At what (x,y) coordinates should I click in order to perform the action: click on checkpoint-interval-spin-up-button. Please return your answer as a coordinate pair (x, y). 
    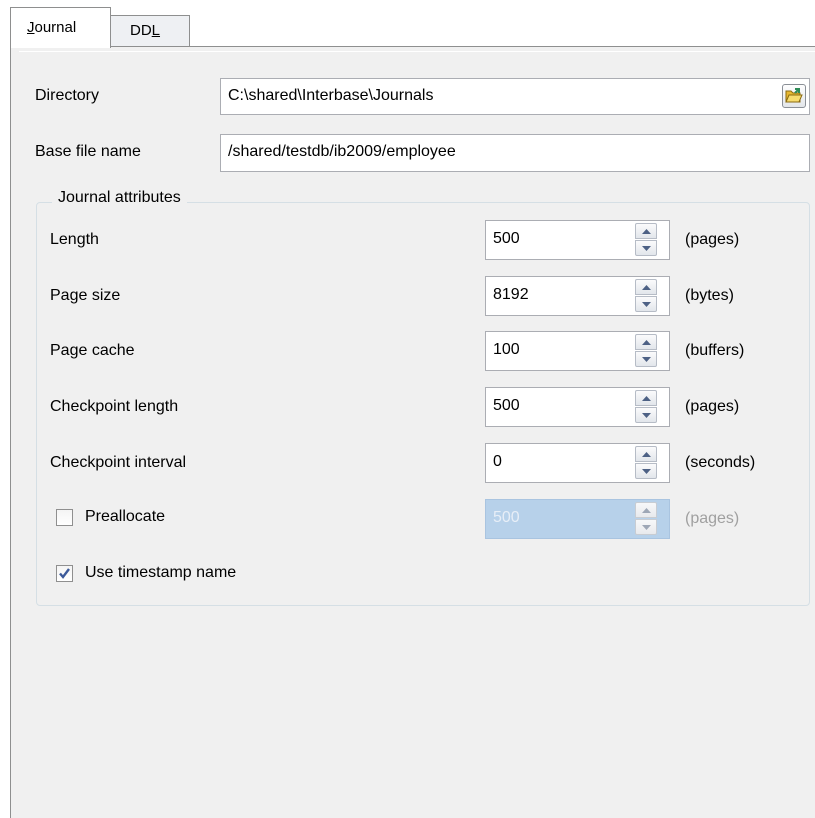
    Looking at the image, I should click on (646, 454).